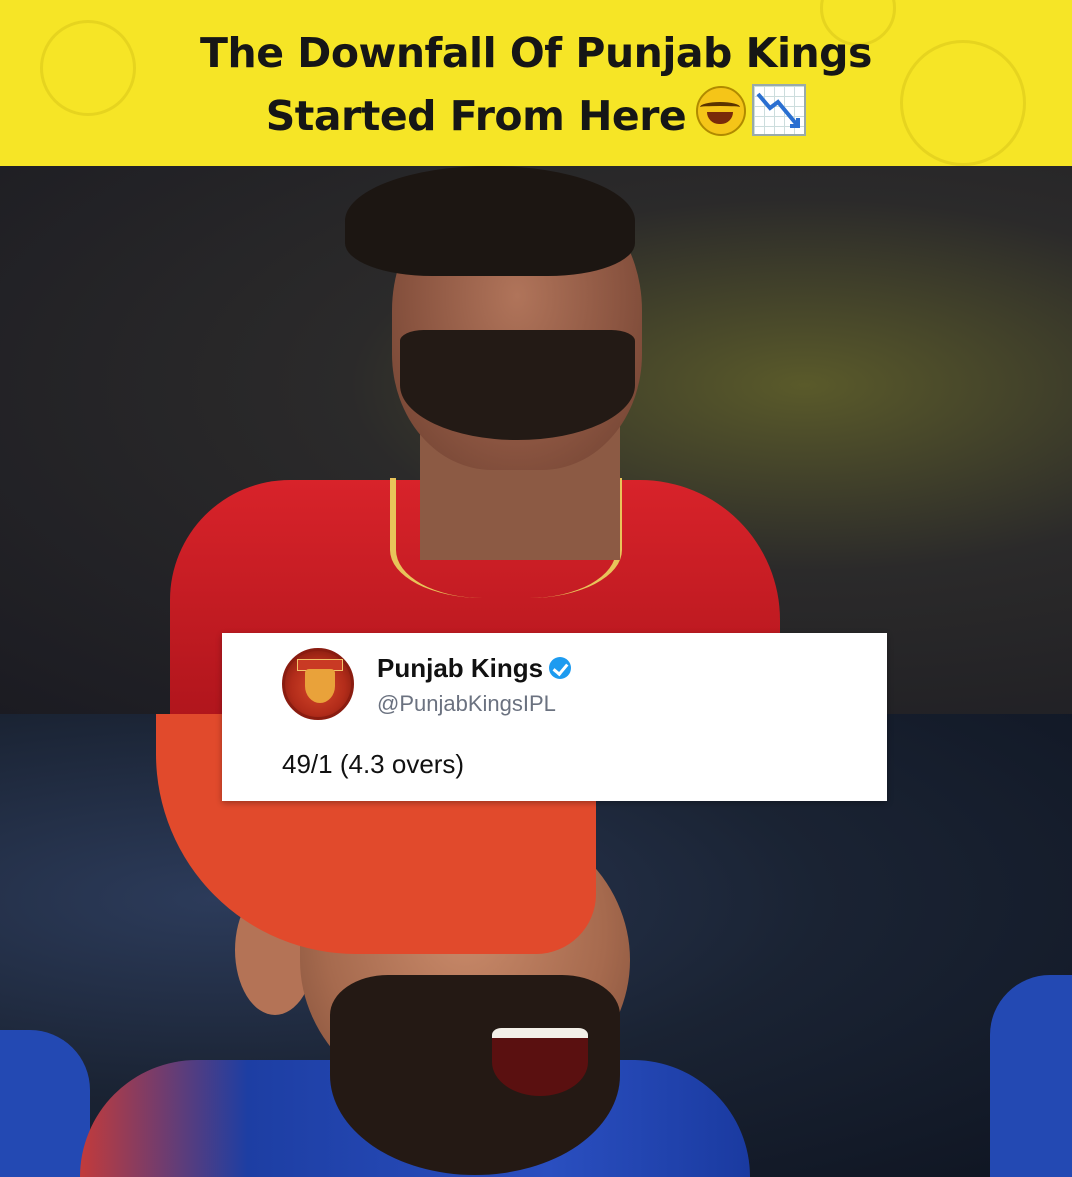 Image resolution: width=1072 pixels, height=1177 pixels. I want to click on chart-decreasing-icon, so click(779, 110).